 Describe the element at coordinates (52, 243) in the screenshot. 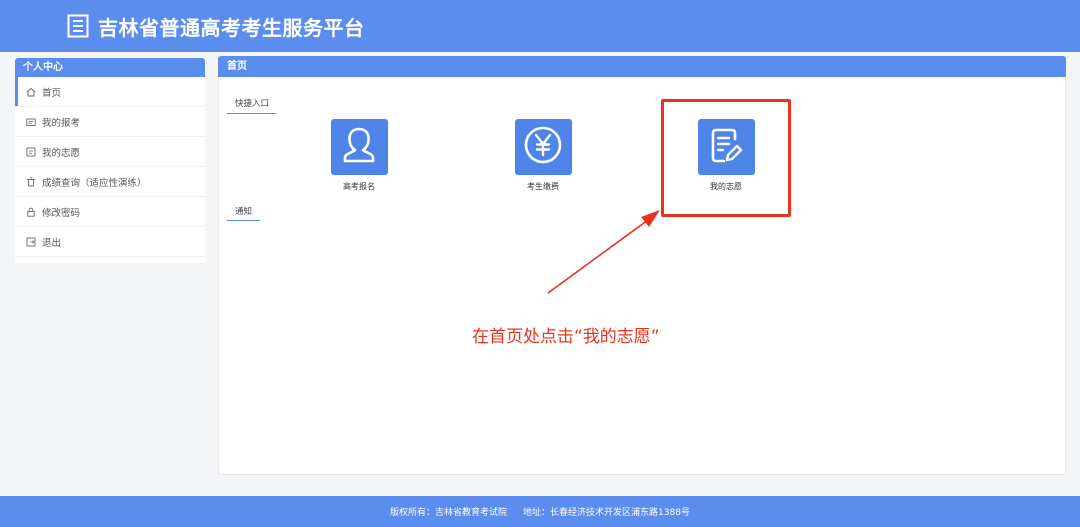

I see `sidebar-item-label: 退出` at that location.